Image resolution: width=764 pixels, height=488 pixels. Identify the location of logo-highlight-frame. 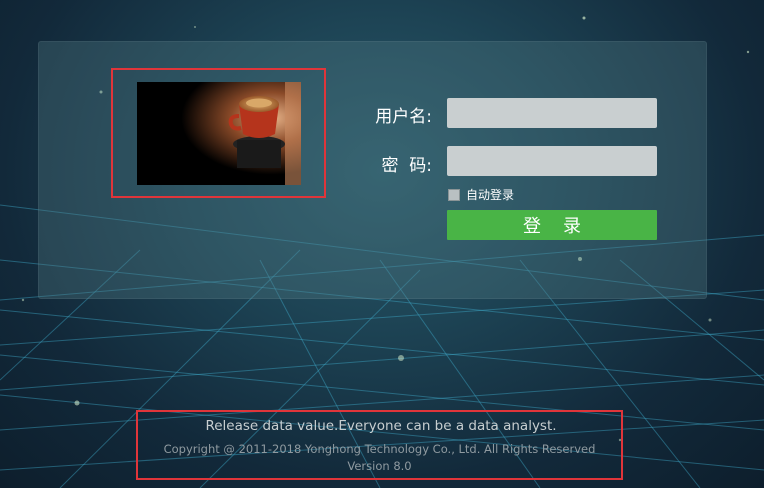
(218, 133).